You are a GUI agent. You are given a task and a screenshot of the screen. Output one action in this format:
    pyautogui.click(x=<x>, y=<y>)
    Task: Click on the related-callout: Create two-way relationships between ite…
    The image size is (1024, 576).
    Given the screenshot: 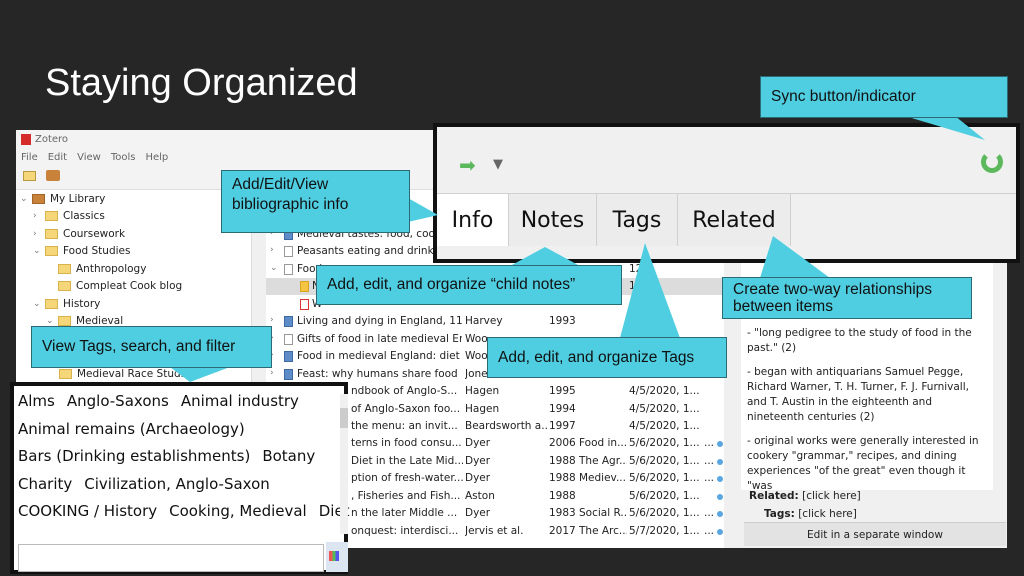 What is the action you would take?
    pyautogui.click(x=847, y=298)
    